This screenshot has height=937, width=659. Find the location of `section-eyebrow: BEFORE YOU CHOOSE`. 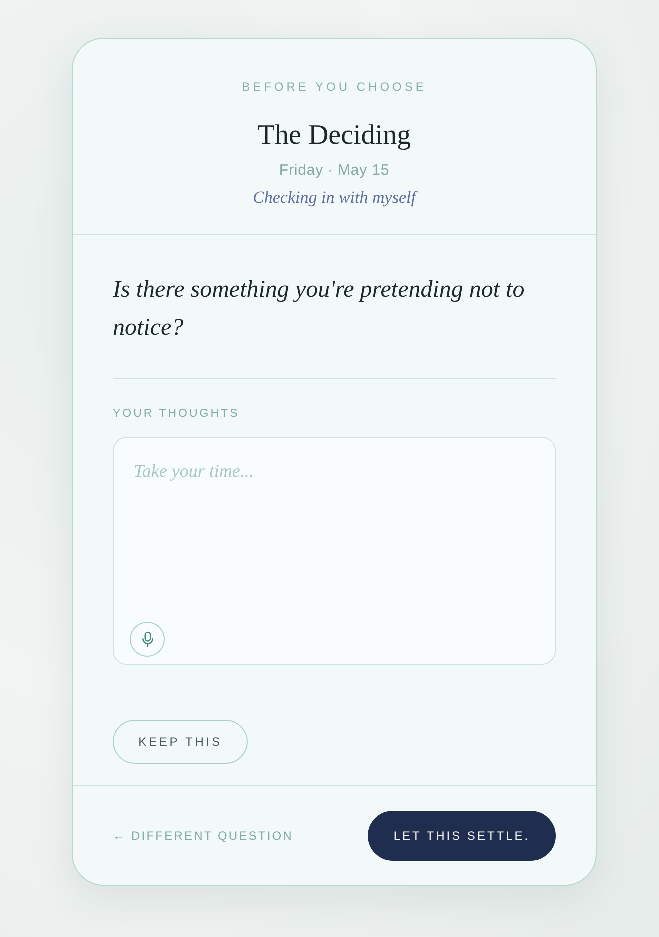

section-eyebrow: BEFORE YOU CHOOSE is located at coordinates (334, 87).